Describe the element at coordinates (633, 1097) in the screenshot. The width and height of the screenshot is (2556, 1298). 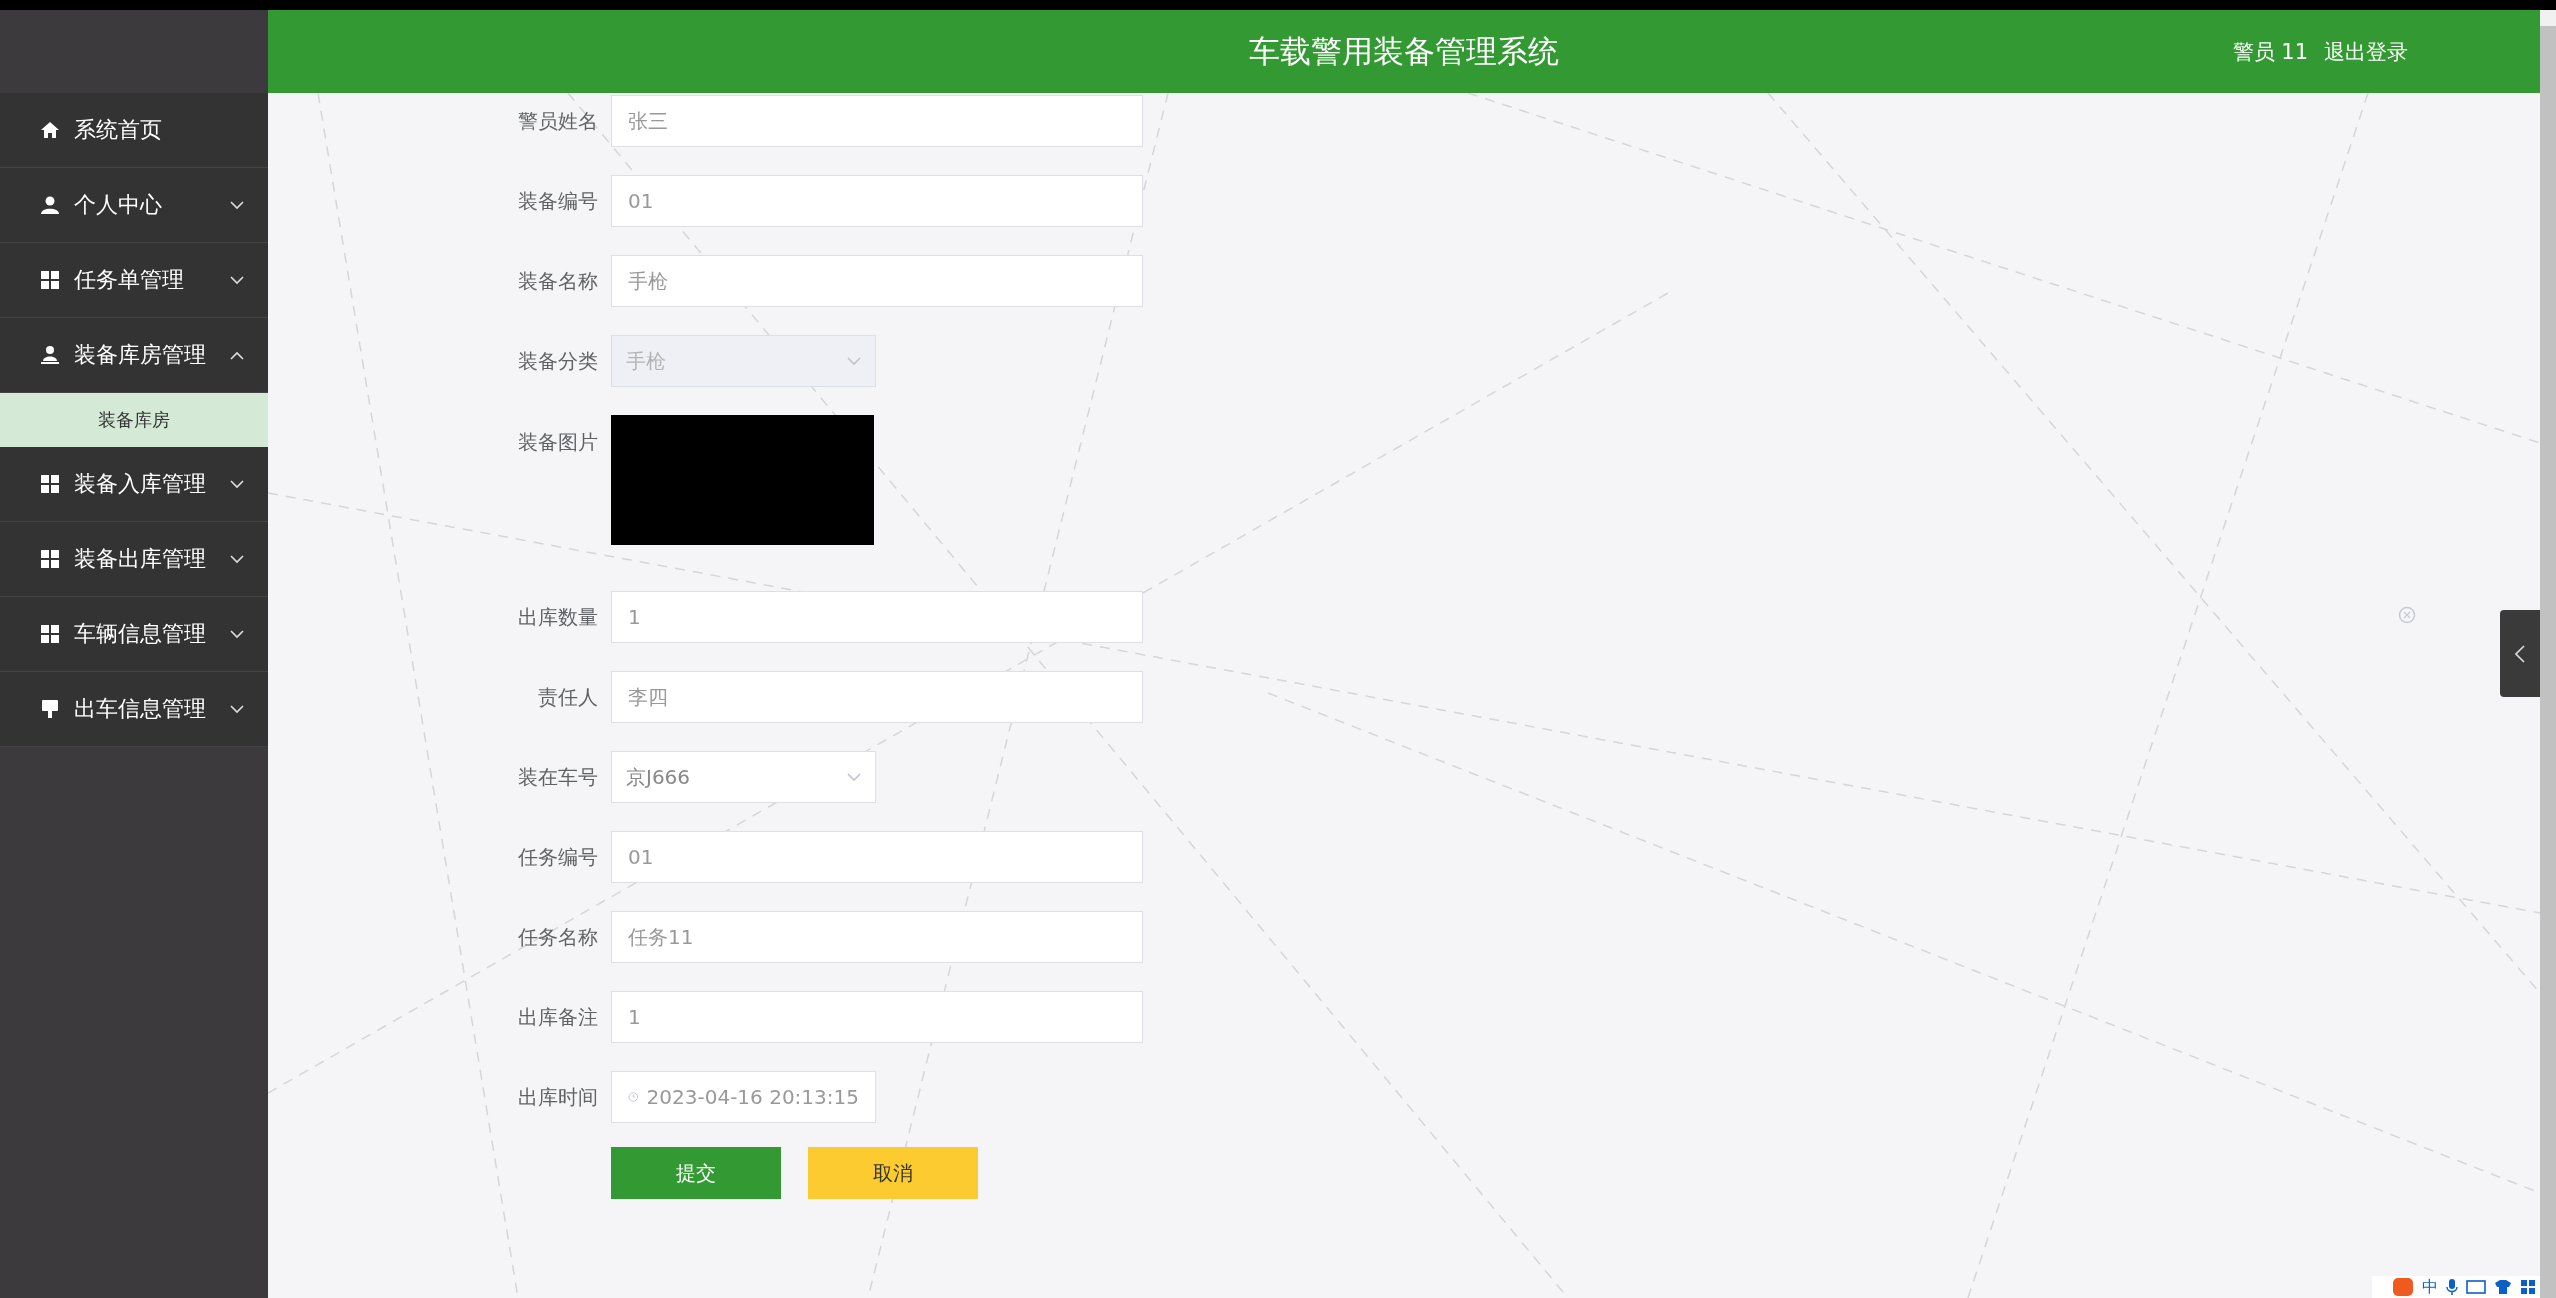
I see `clock-icon` at that location.